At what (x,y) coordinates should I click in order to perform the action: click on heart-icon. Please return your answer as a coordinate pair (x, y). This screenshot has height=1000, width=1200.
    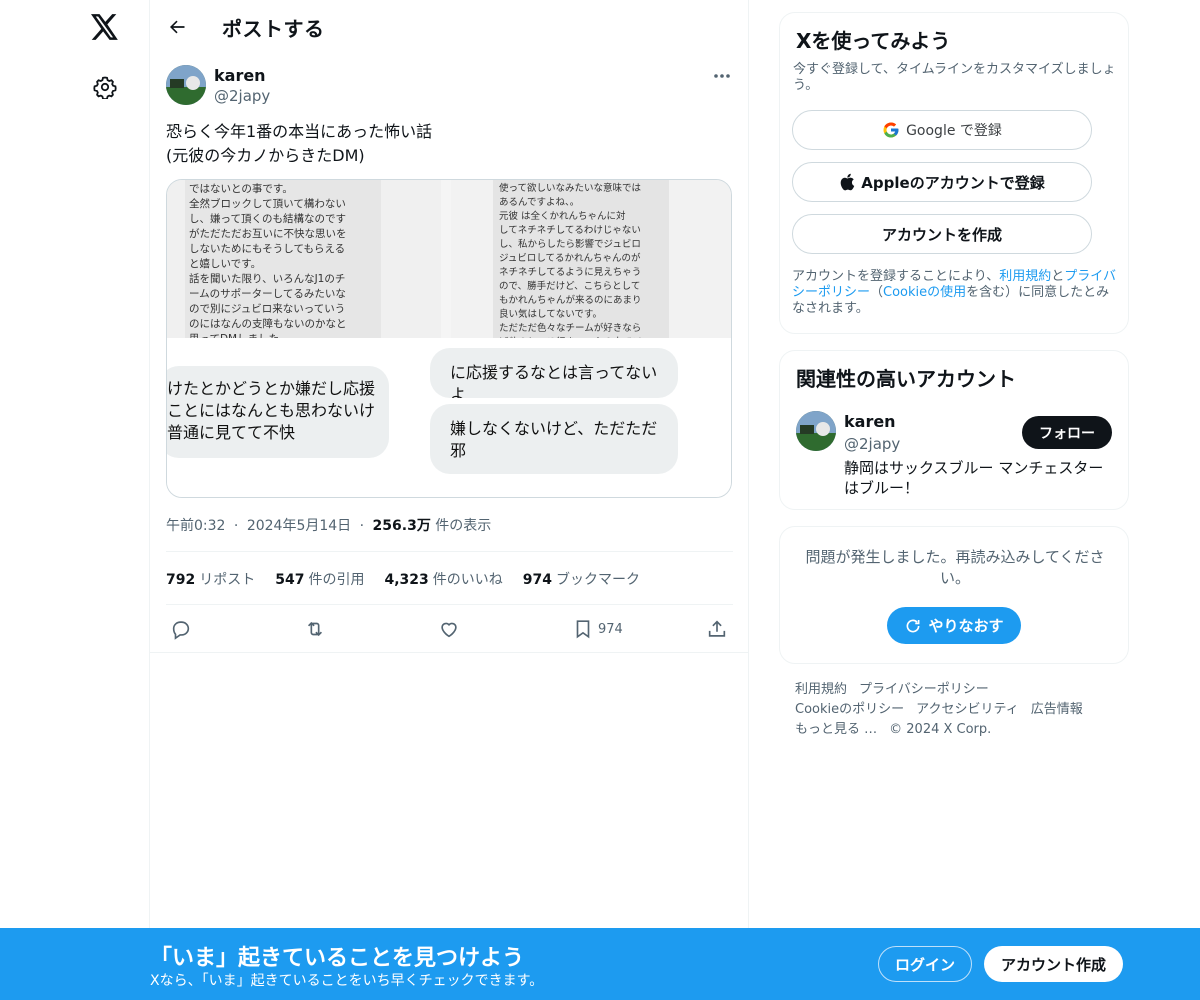
    Looking at the image, I should click on (449, 629).